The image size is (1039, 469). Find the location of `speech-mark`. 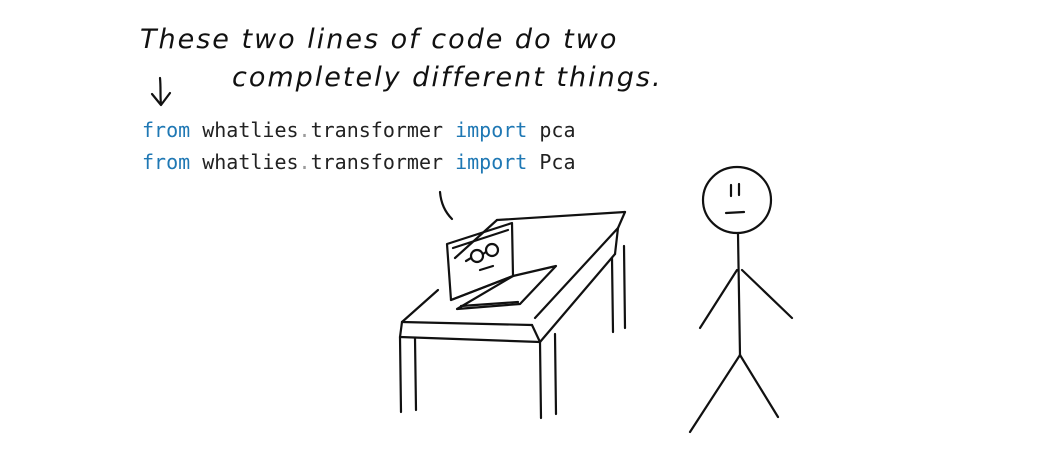

speech-mark is located at coordinates (446, 205).